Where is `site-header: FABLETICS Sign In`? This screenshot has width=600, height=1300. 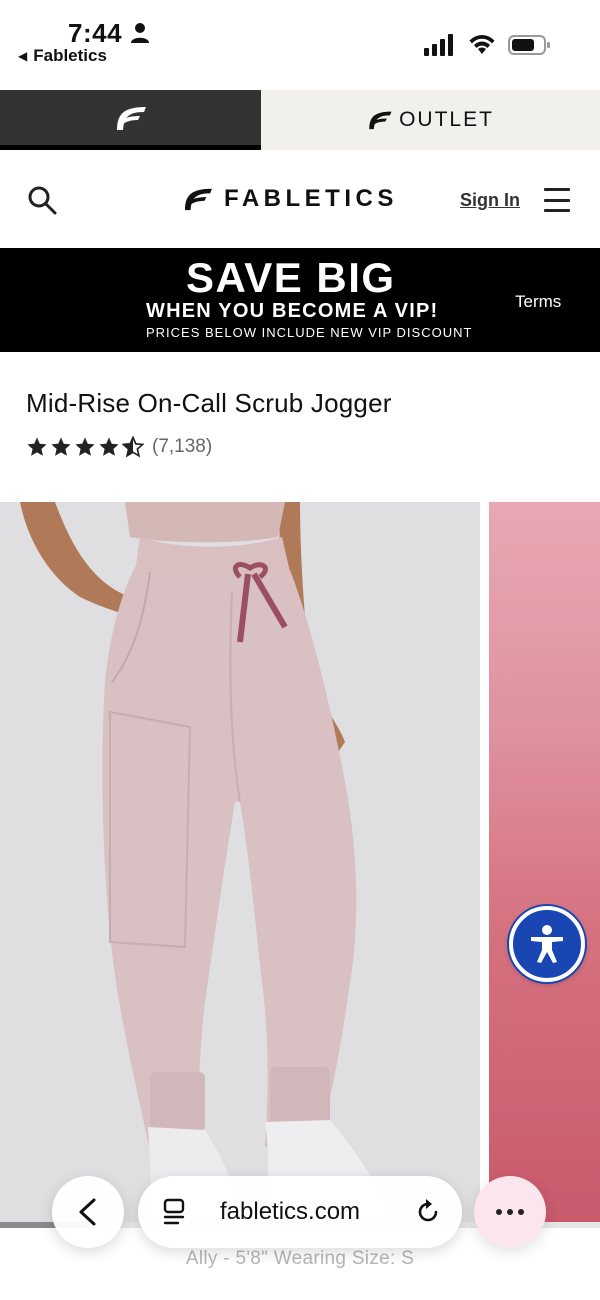 site-header: FABLETICS Sign In is located at coordinates (300, 199).